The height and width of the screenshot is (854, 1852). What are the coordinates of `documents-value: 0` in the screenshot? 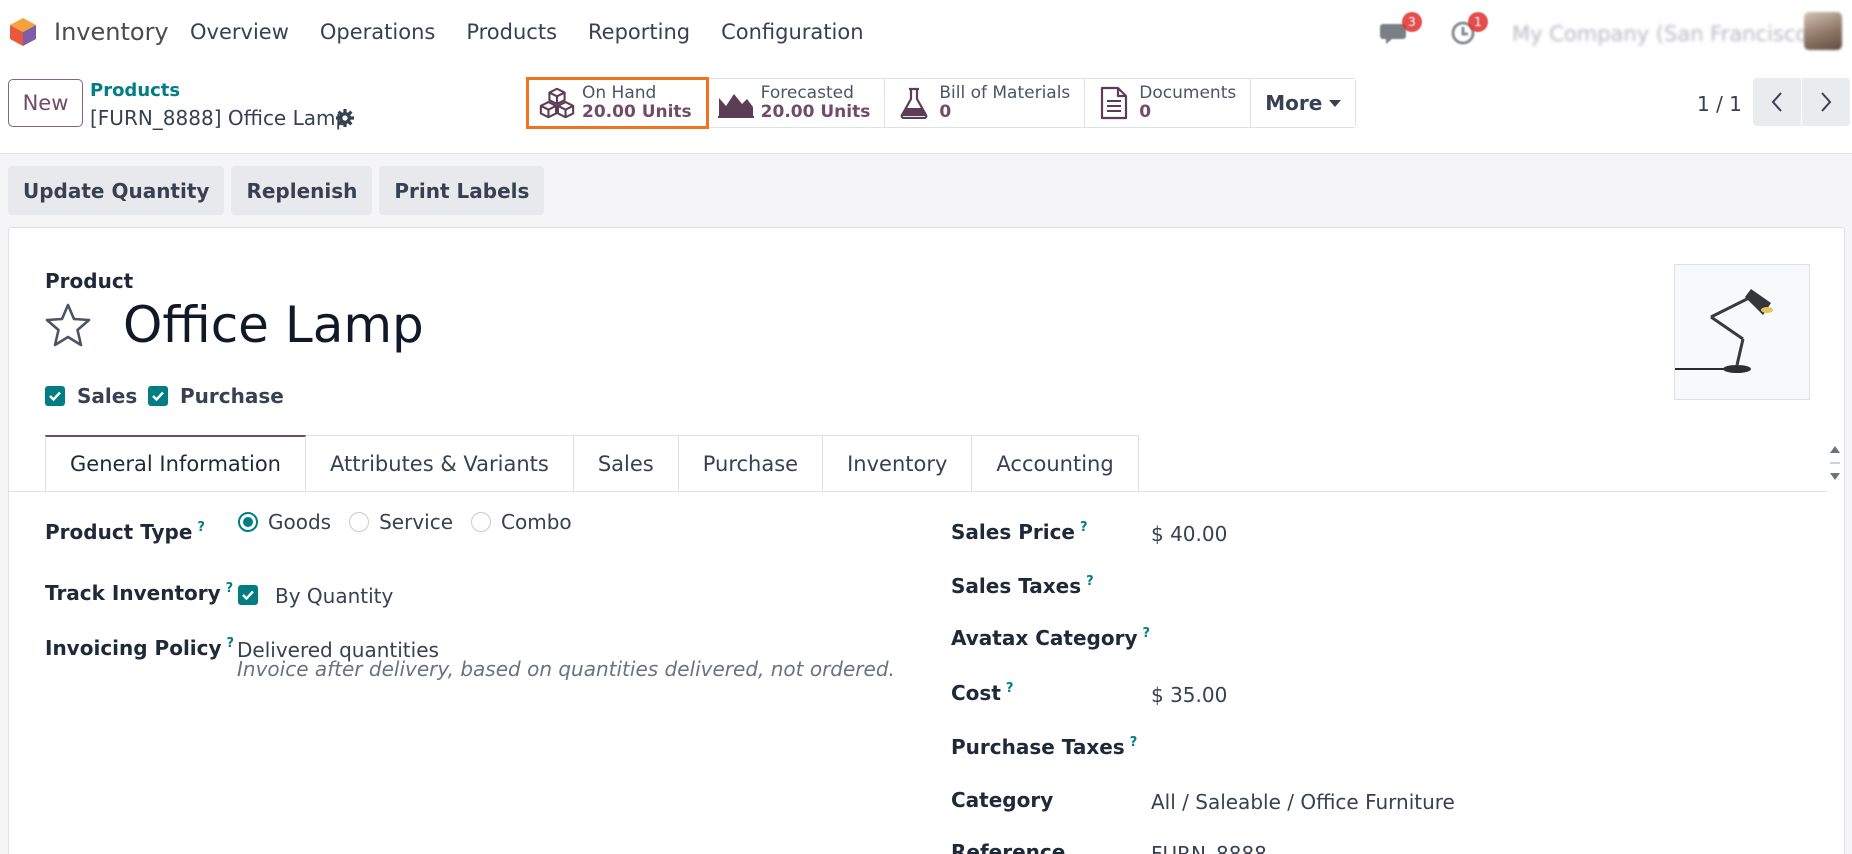 It's located at (1145, 112).